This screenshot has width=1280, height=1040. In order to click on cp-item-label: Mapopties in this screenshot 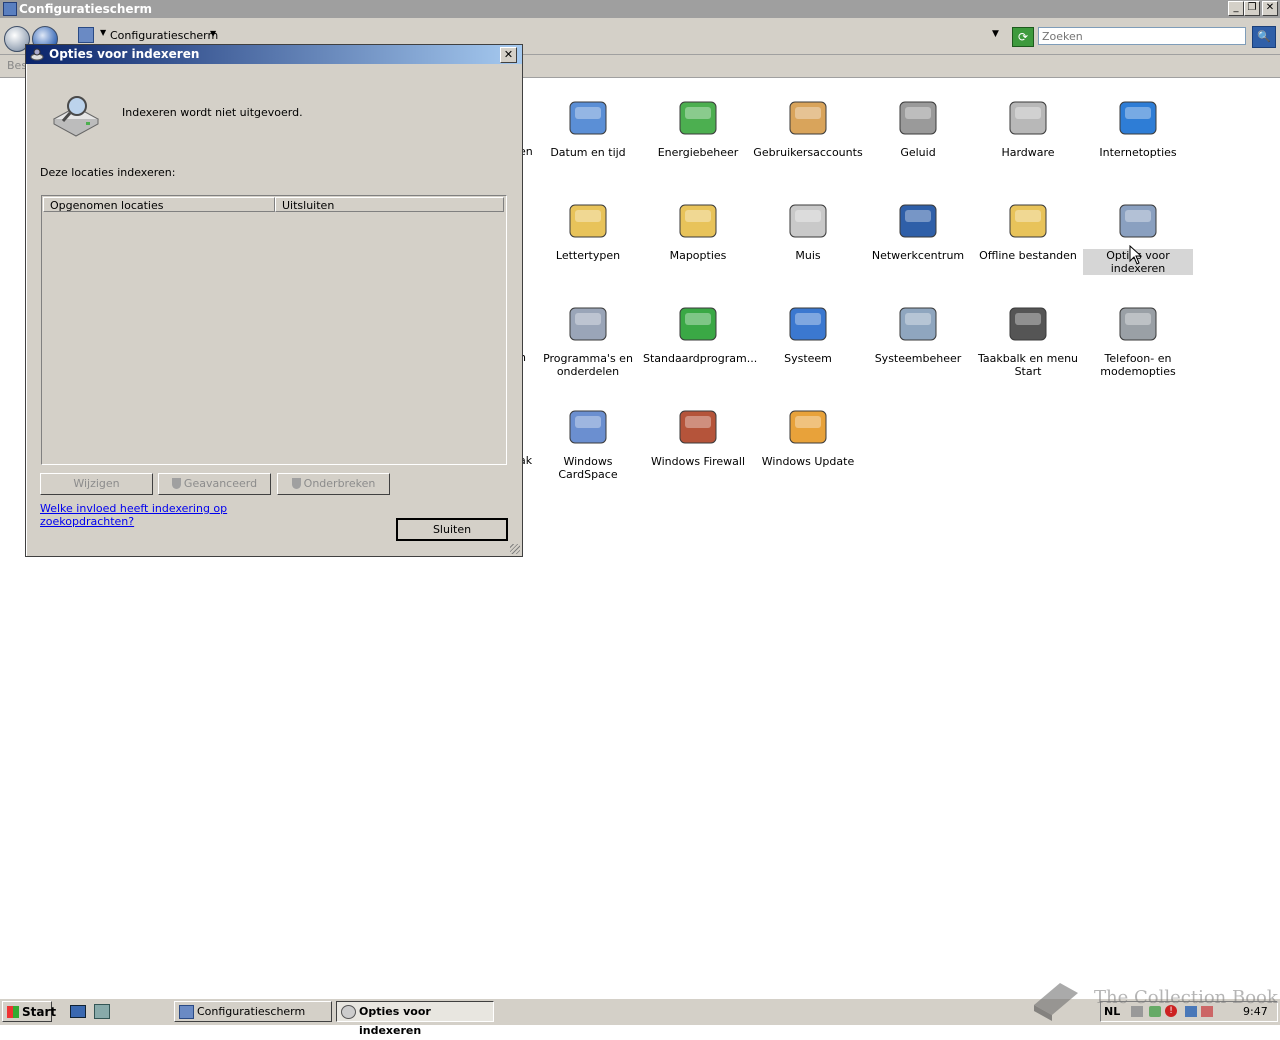, I will do `click(698, 255)`.